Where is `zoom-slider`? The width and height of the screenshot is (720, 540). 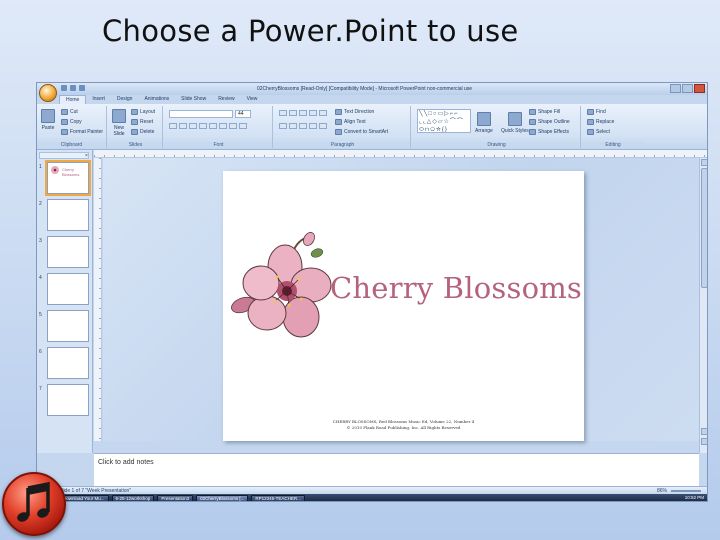 zoom-slider is located at coordinates (686, 491).